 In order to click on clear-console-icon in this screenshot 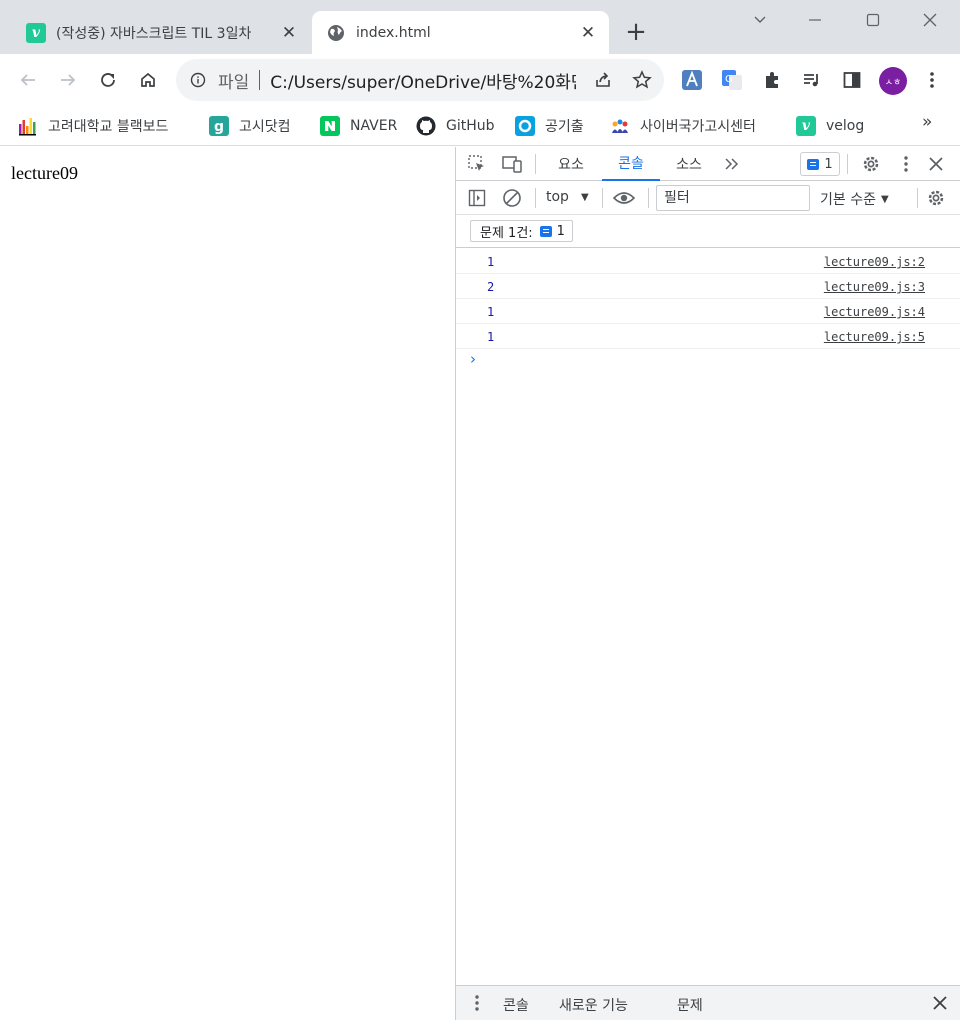, I will do `click(512, 198)`.